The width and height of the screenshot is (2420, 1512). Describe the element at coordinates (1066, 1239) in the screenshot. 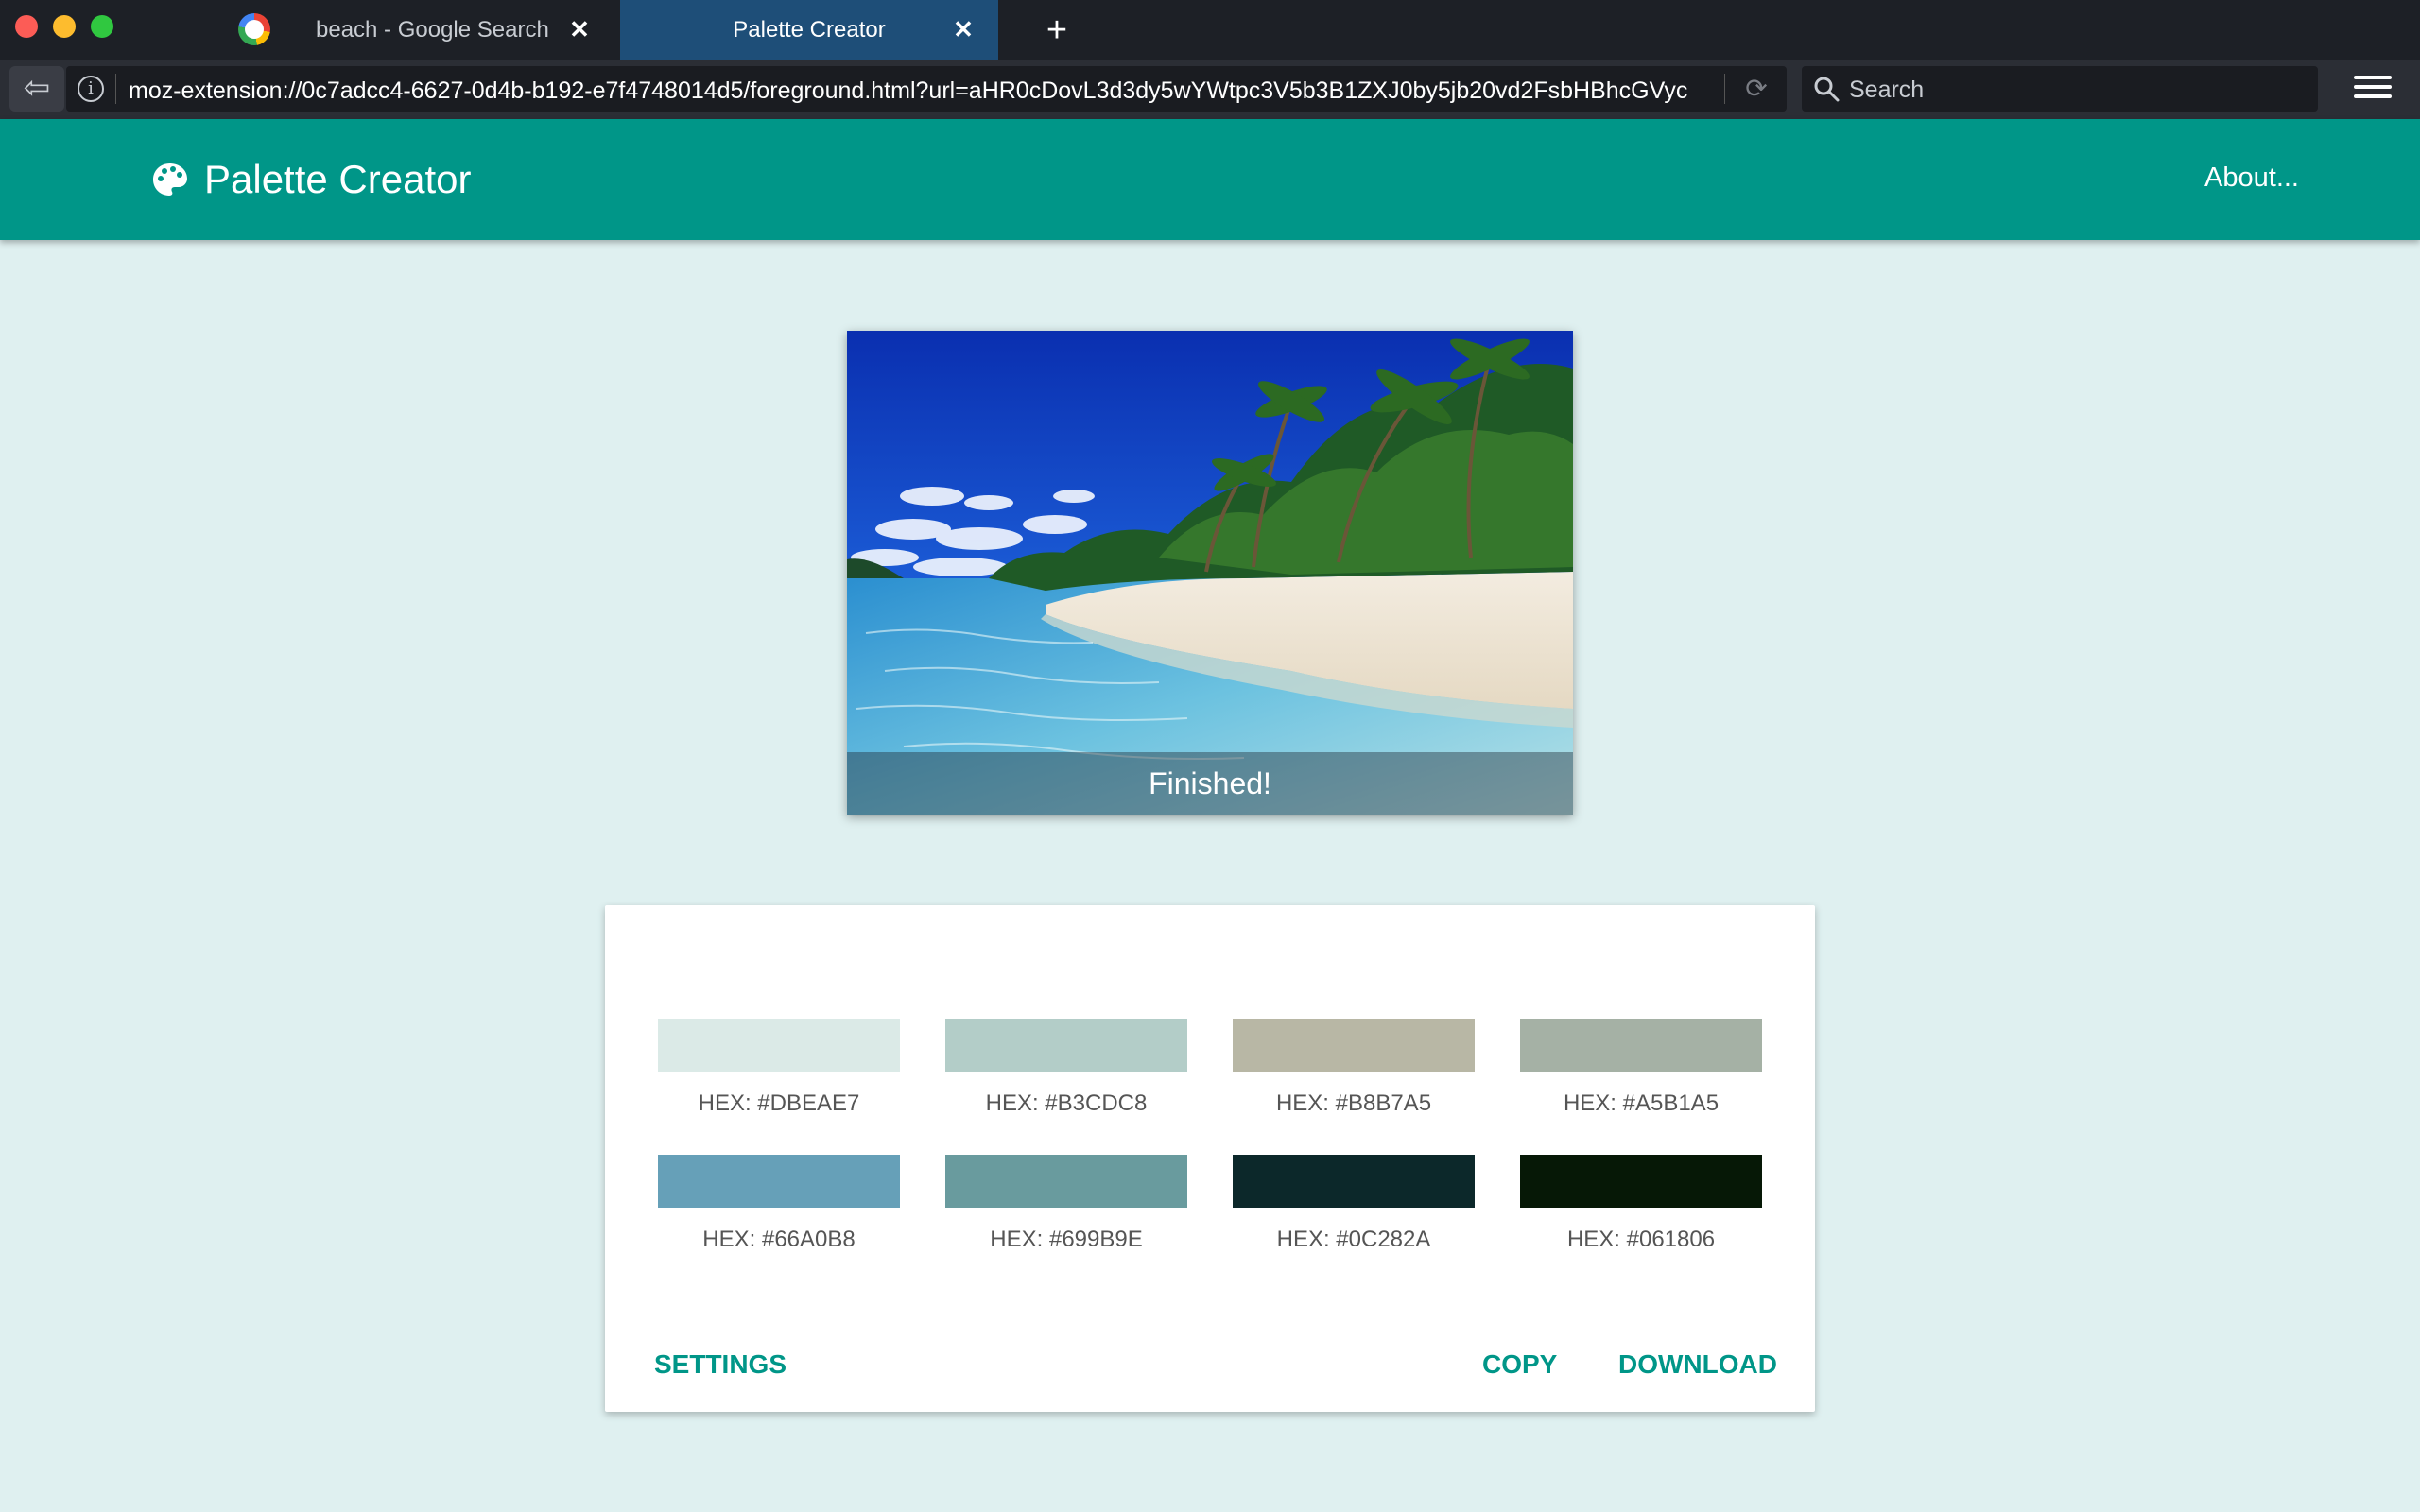

I see `swatch-hex-label: HEX: #699B9E` at that location.